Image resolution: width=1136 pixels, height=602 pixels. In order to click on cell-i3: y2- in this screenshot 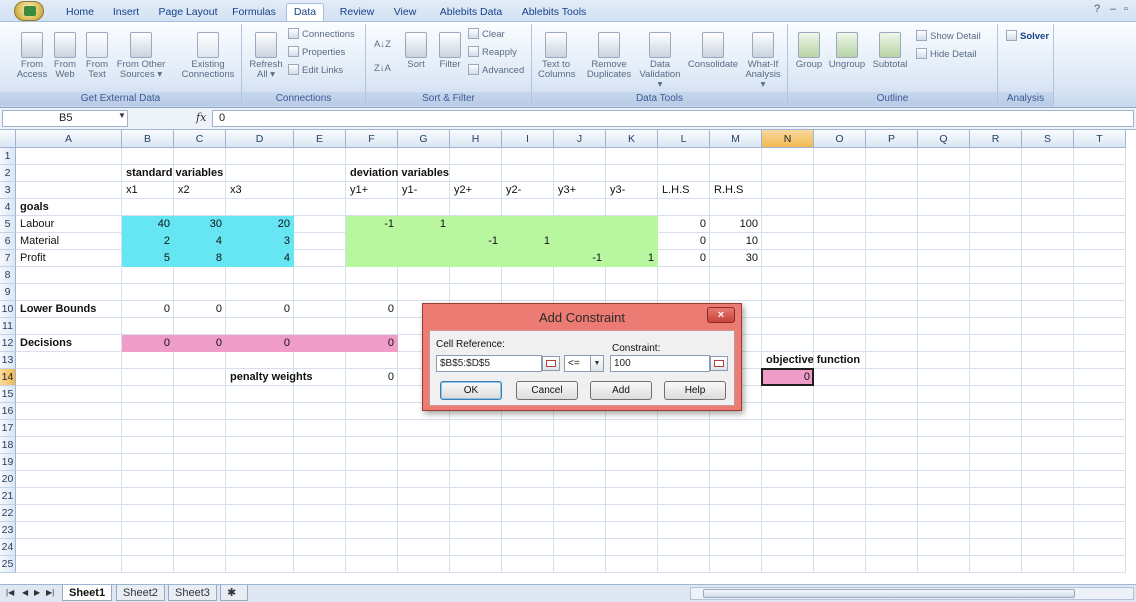, I will do `click(528, 190)`.